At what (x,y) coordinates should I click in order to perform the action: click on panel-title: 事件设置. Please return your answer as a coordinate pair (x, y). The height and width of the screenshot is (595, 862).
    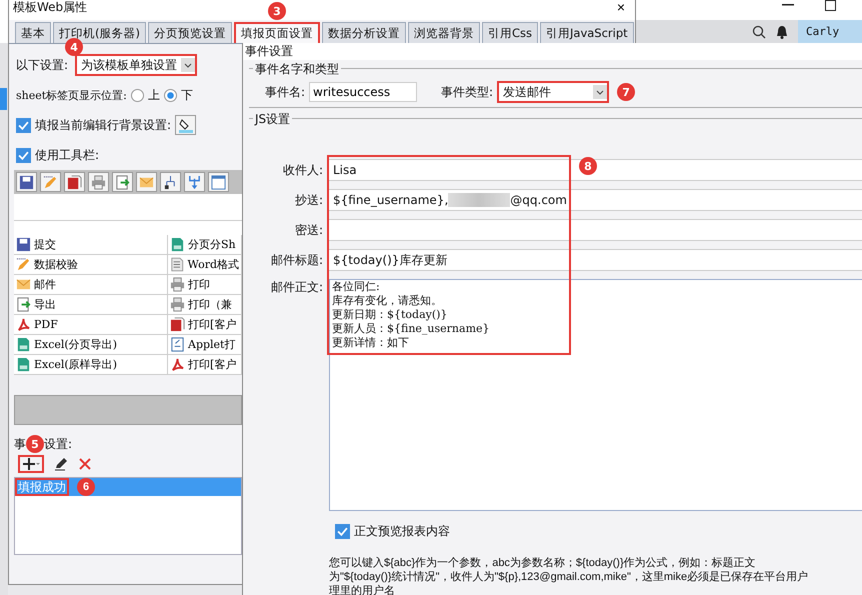
    Looking at the image, I should click on (269, 51).